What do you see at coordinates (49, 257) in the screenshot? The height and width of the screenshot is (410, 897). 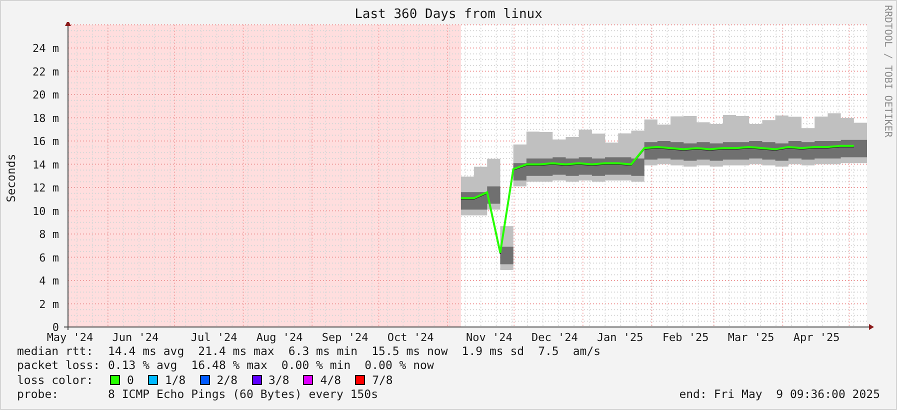 I see `y-tick-label: 6 m` at bounding box center [49, 257].